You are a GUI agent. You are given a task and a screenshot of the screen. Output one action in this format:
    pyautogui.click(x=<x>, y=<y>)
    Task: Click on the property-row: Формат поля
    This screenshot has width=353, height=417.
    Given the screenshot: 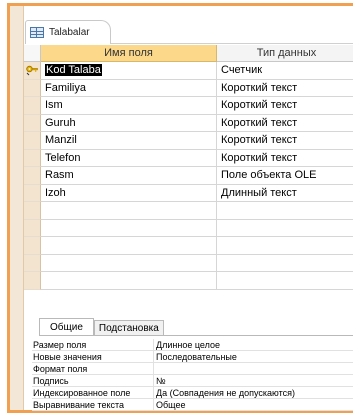 What is the action you would take?
    pyautogui.click(x=192, y=369)
    